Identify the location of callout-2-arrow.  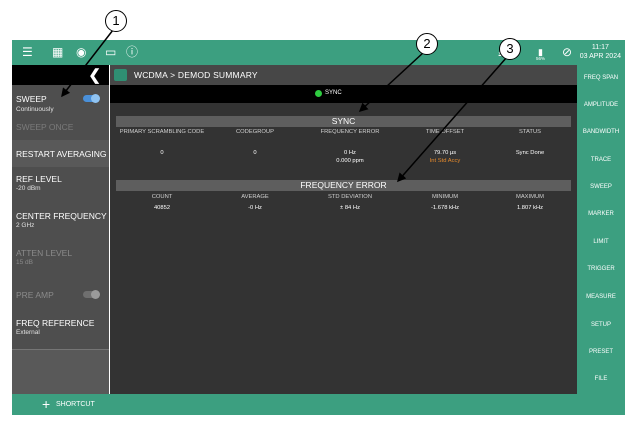
(391, 82).